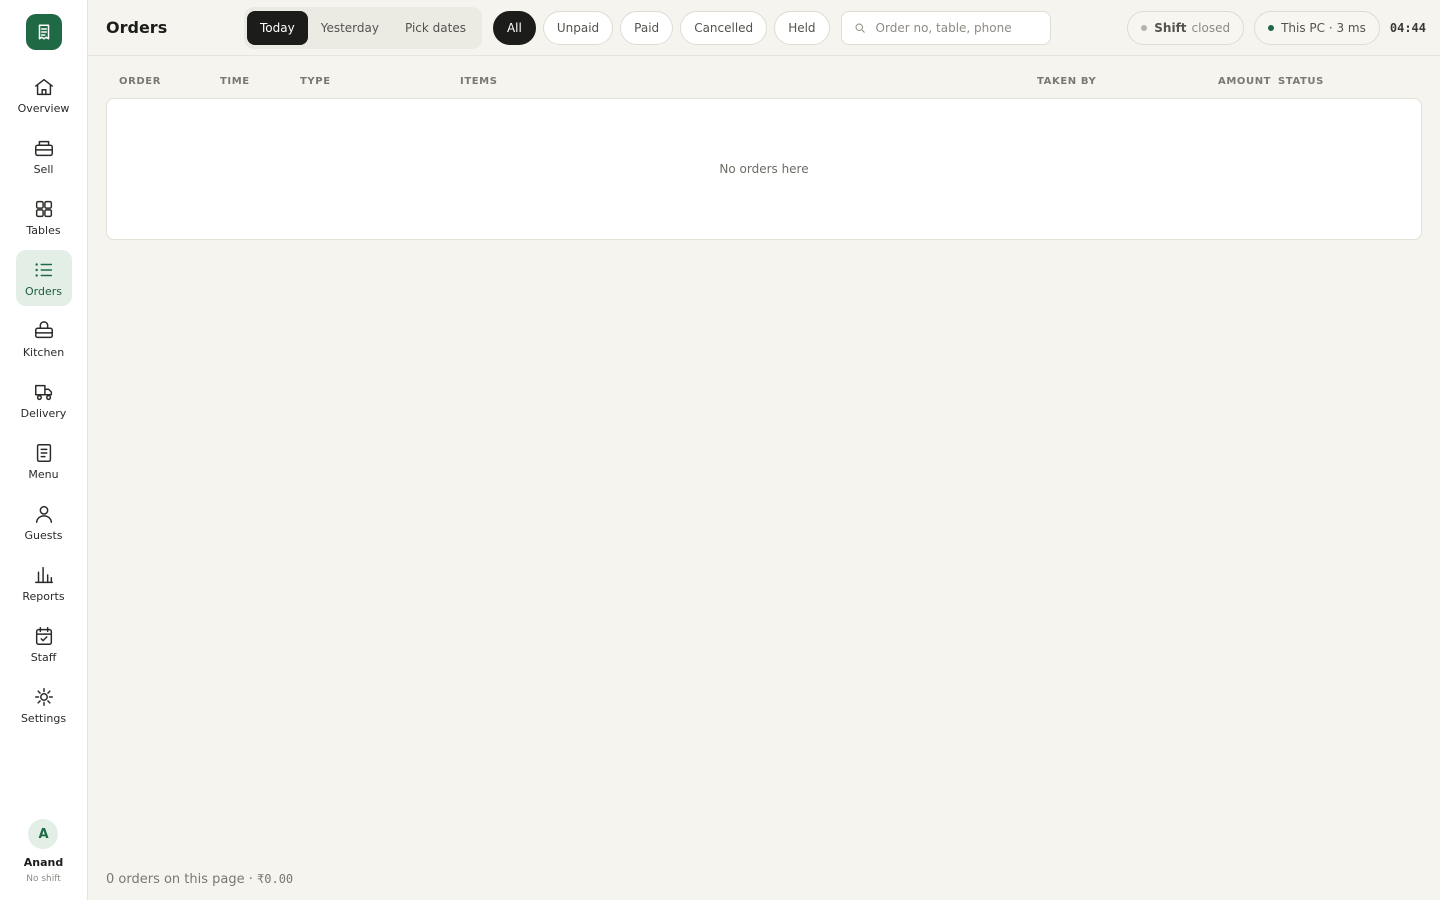  What do you see at coordinates (1170, 28) in the screenshot?
I see `shift-label: Shift` at bounding box center [1170, 28].